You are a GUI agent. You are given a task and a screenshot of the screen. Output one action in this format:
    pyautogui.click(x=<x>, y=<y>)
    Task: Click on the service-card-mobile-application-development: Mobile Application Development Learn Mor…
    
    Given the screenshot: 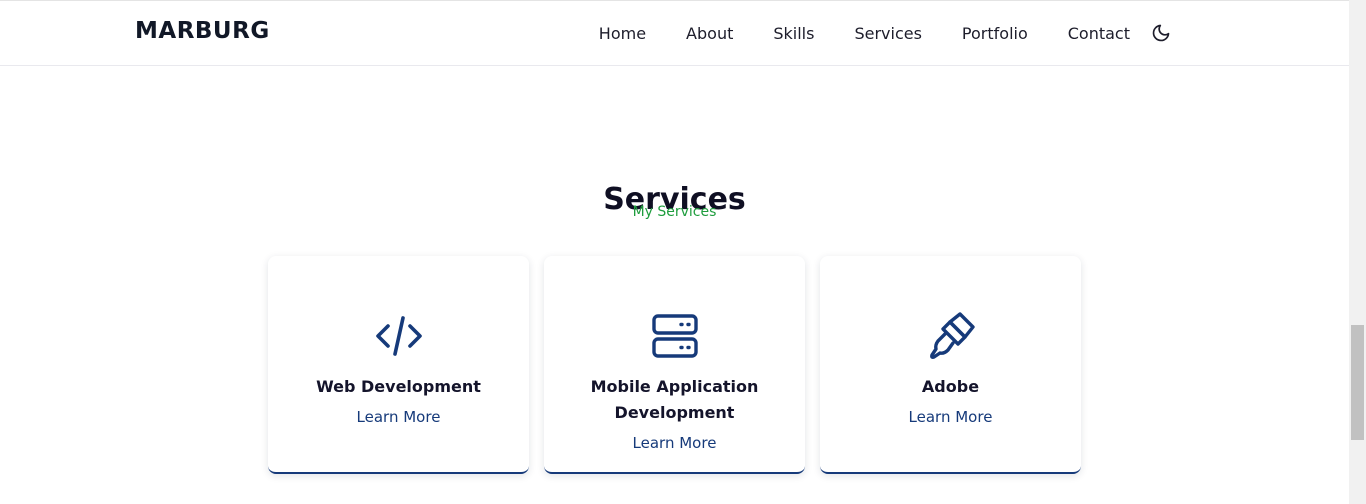 What is the action you would take?
    pyautogui.click(x=674, y=365)
    